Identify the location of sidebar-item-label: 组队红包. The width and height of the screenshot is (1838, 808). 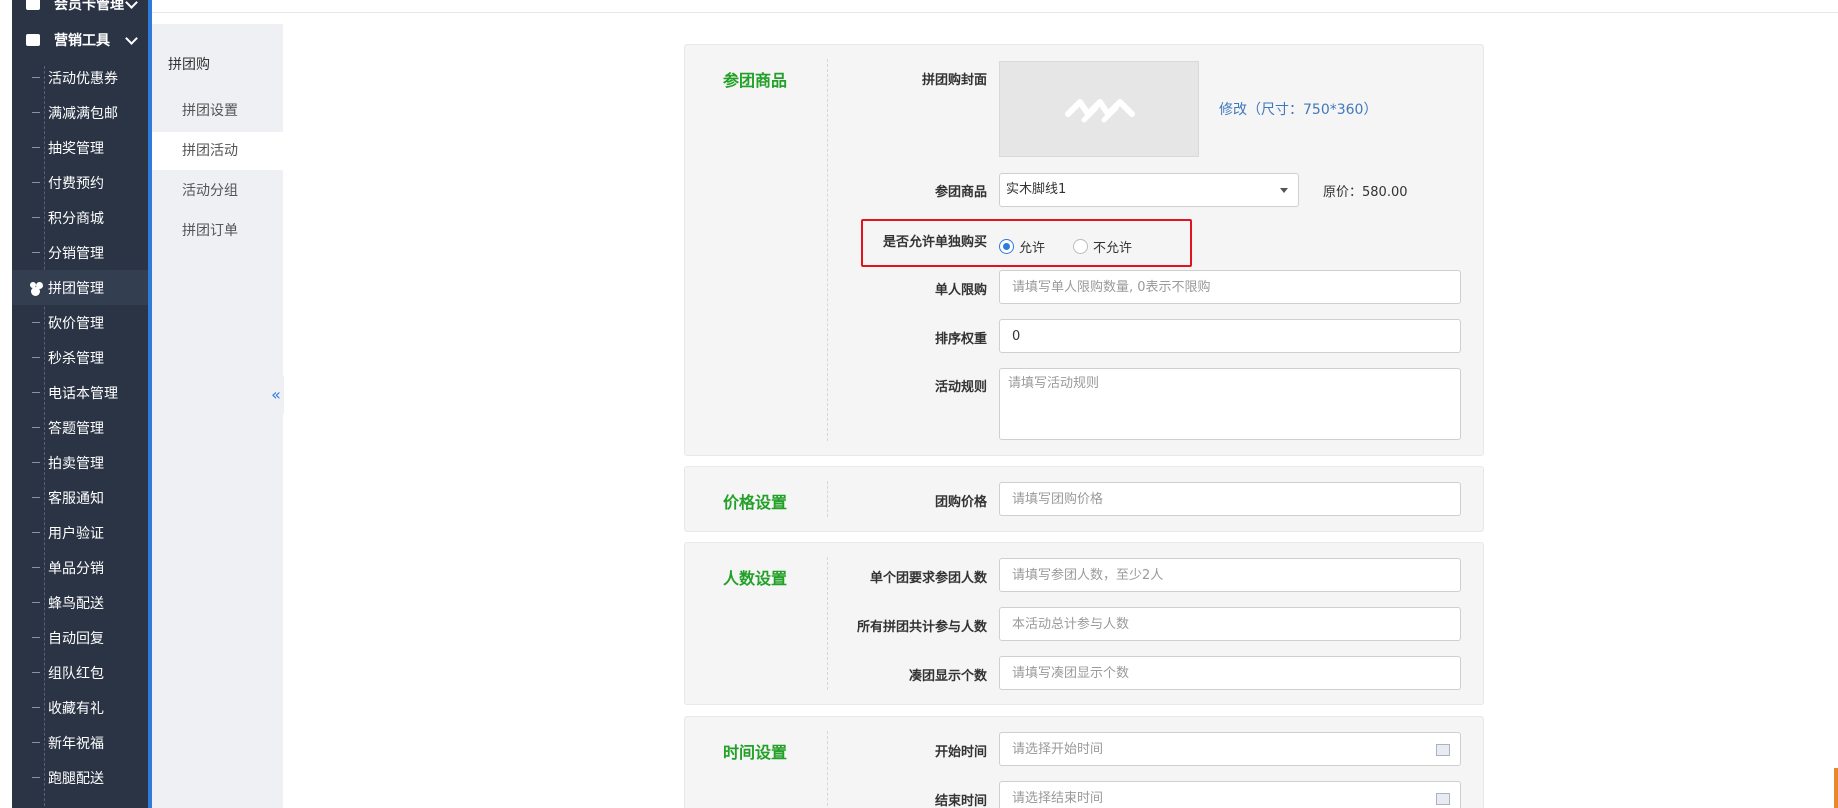
(76, 673).